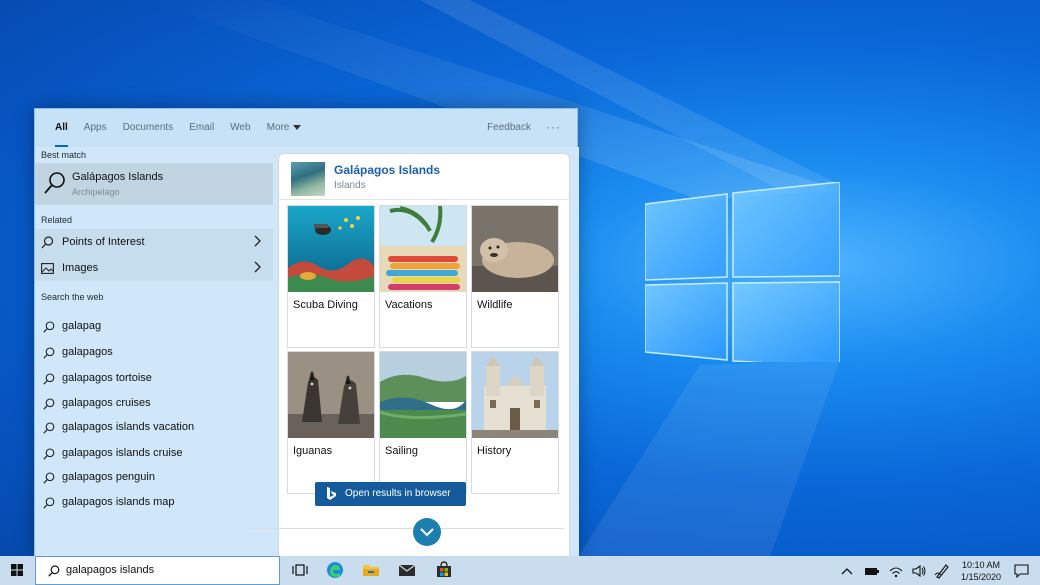 The image size is (1040, 585). Describe the element at coordinates (95, 128) in the screenshot. I see `tab-apps: Apps` at that location.